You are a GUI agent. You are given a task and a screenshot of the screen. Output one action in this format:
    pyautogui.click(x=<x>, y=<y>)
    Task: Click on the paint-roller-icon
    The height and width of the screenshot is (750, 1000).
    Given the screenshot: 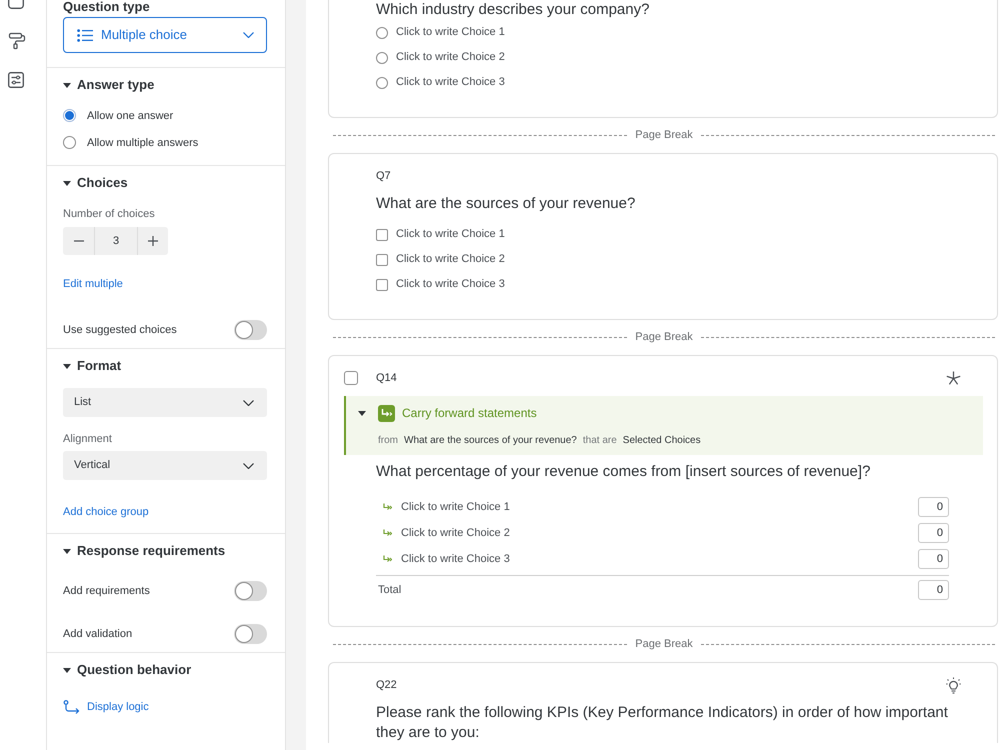 What is the action you would take?
    pyautogui.click(x=17, y=41)
    